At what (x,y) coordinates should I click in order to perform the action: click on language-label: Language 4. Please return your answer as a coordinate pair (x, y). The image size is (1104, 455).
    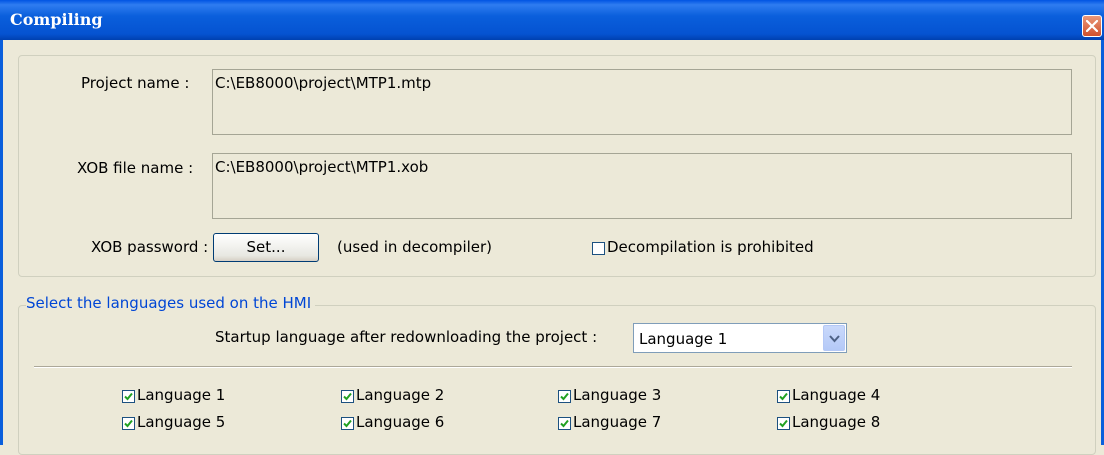
    Looking at the image, I should click on (836, 395).